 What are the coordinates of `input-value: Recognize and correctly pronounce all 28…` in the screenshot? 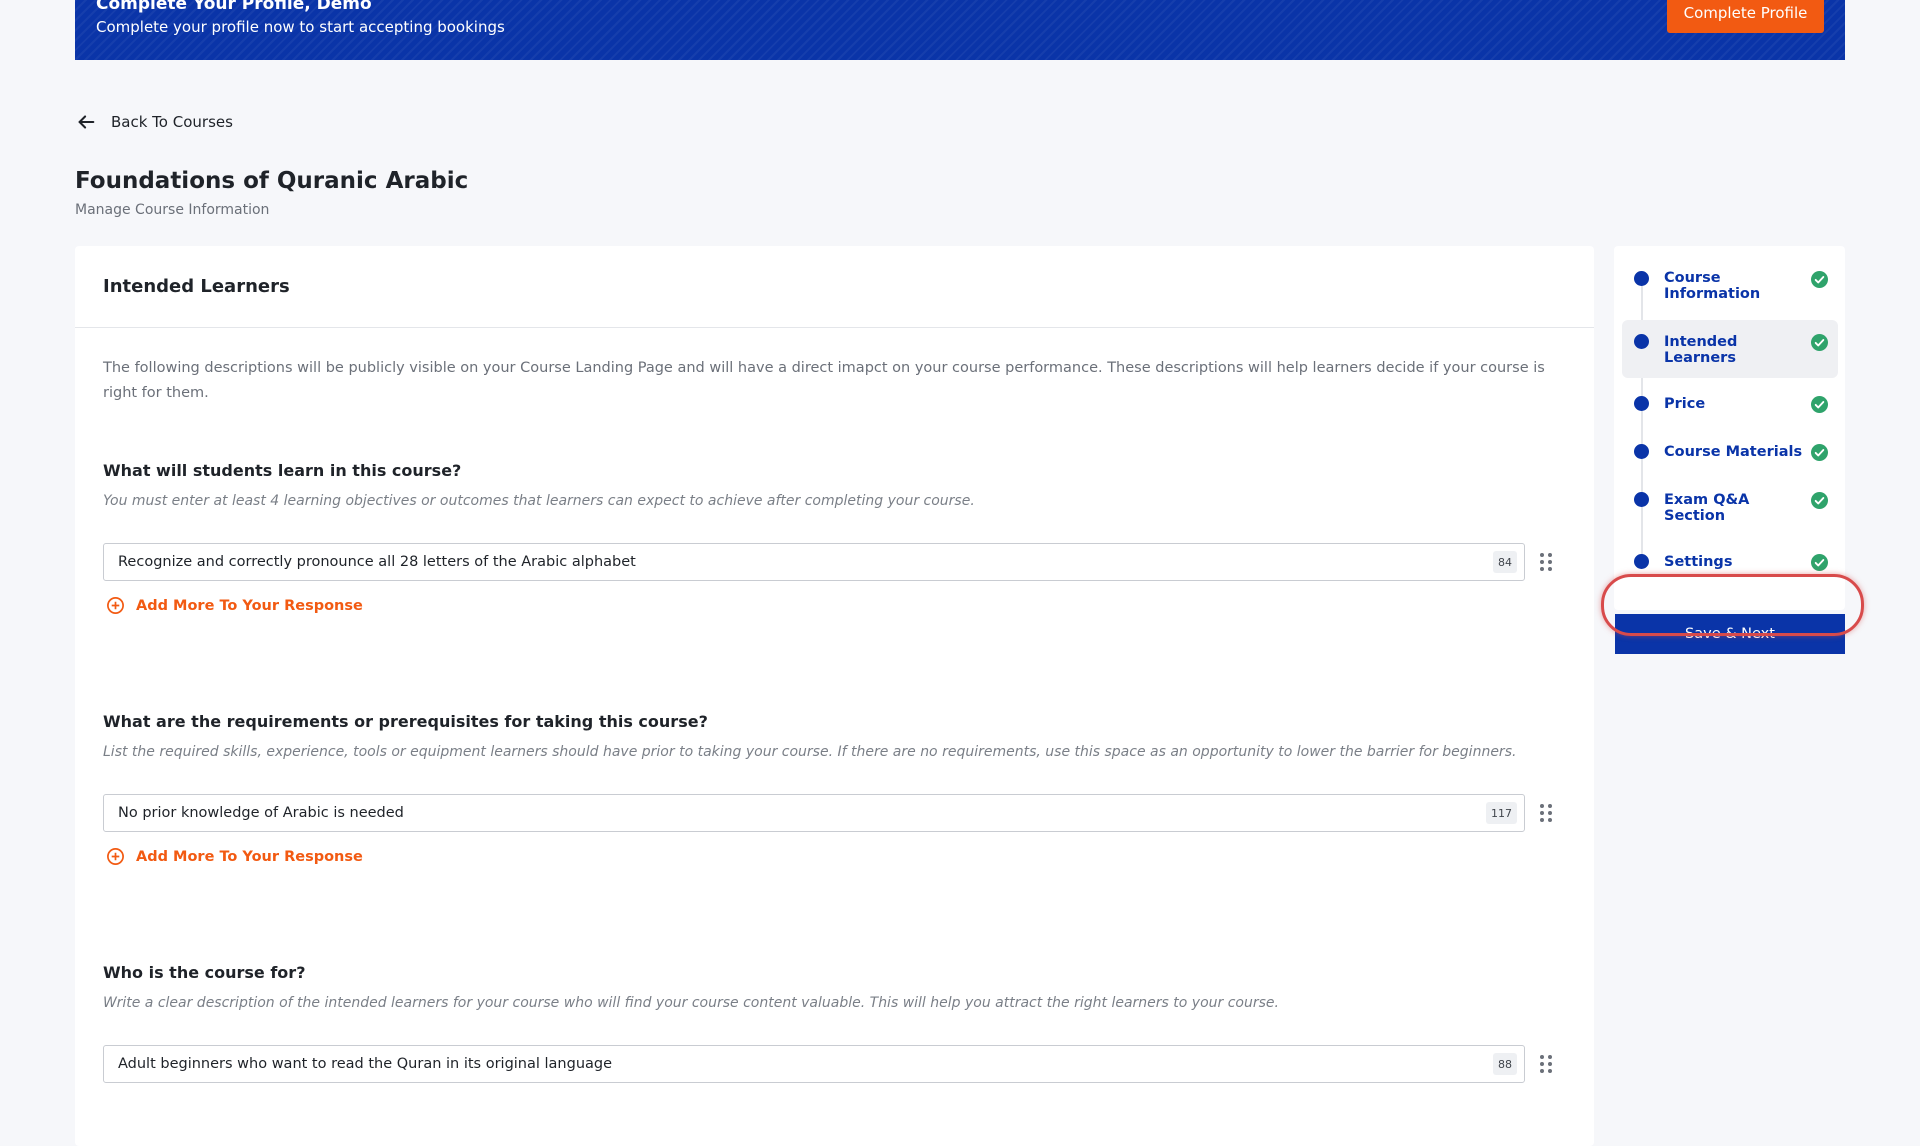 It's located at (377, 562).